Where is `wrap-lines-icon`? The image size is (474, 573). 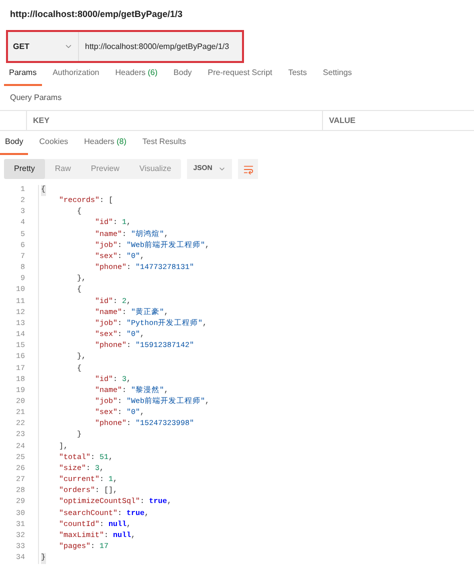 wrap-lines-icon is located at coordinates (248, 169).